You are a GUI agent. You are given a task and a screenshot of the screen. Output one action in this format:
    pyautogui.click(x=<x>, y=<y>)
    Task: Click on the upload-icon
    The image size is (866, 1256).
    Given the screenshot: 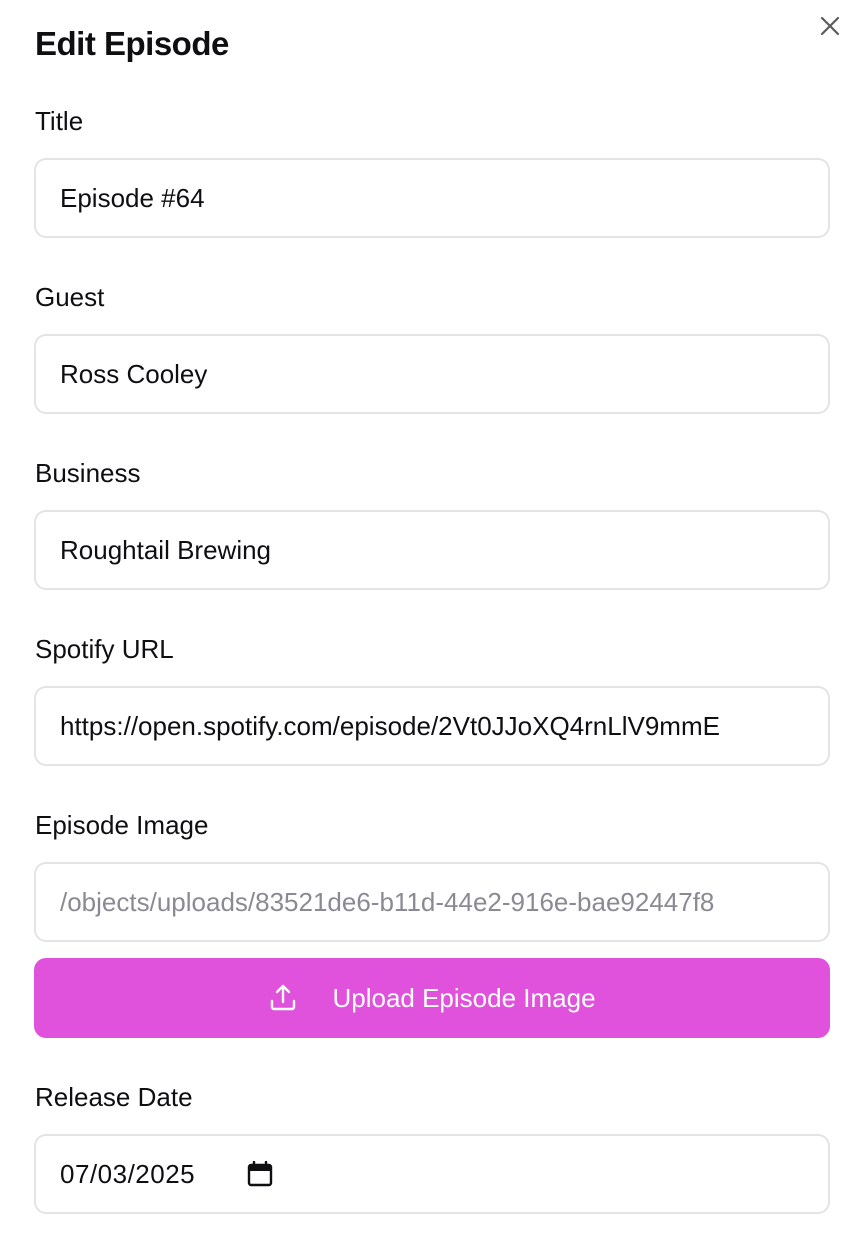 What is the action you would take?
    pyautogui.click(x=283, y=998)
    